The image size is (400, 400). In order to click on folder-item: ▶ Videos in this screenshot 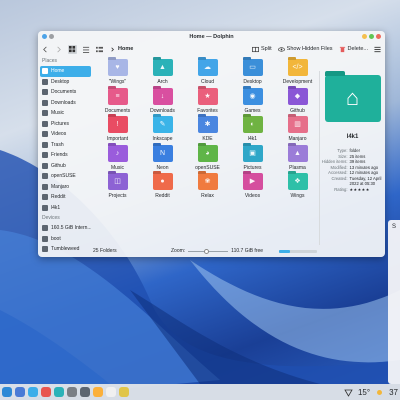, I will do `click(252, 187)`.